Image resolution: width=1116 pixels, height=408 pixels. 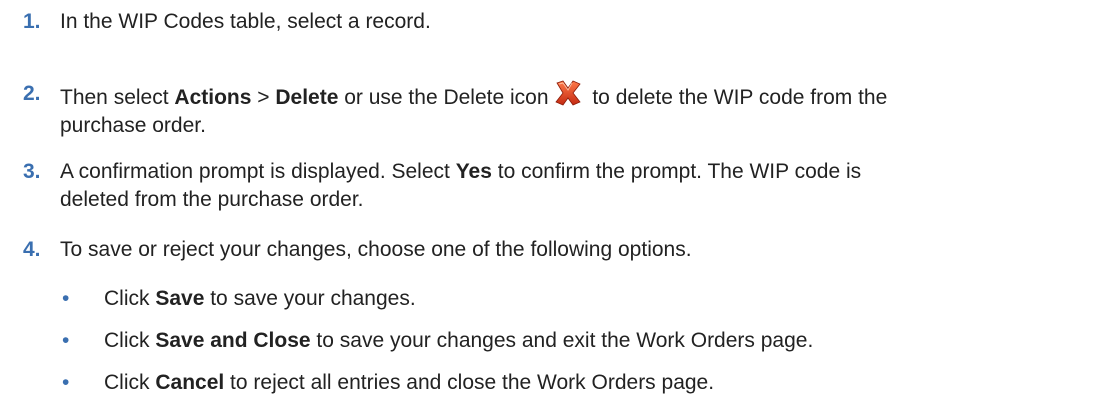 What do you see at coordinates (32, 171) in the screenshot?
I see `step-number: 3.` at bounding box center [32, 171].